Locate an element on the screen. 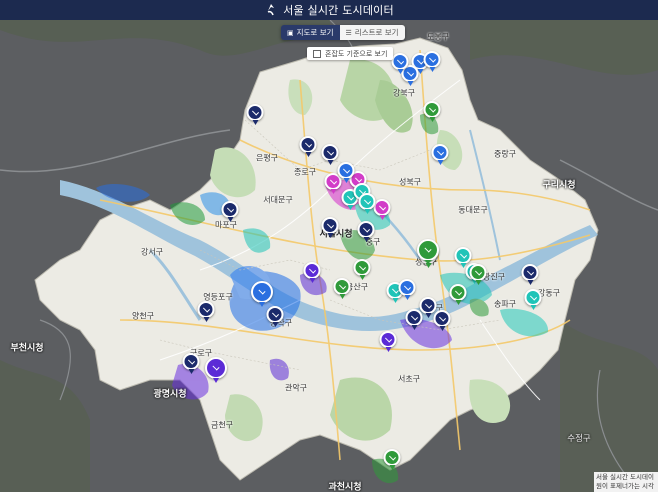  outside-label: 광명시청 is located at coordinates (170, 394).